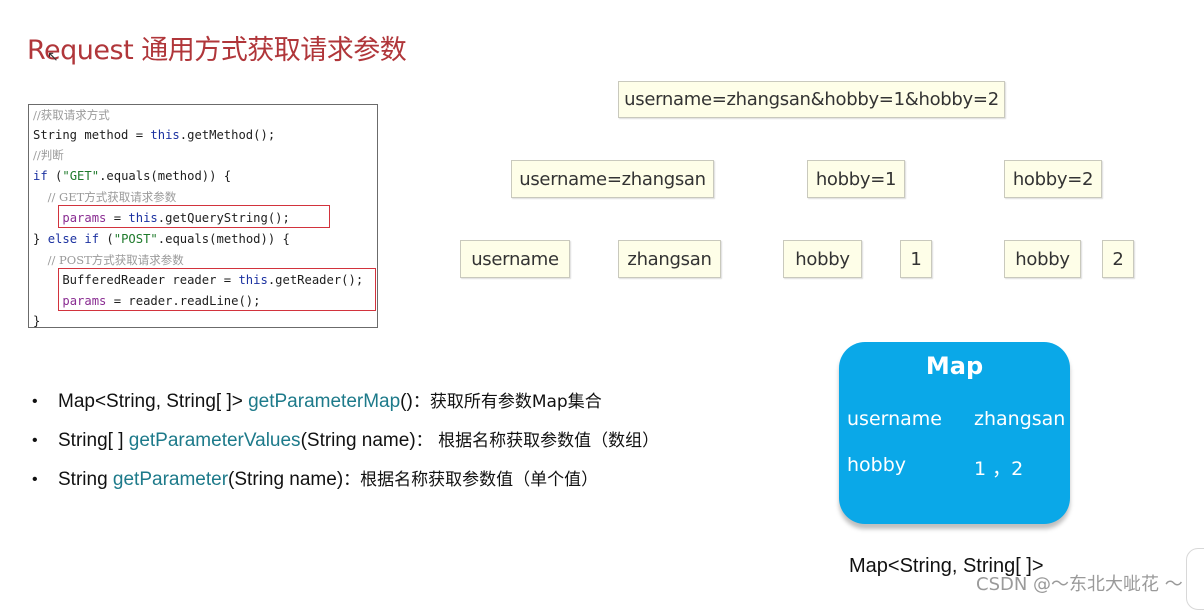 The width and height of the screenshot is (1204, 610). What do you see at coordinates (406, 401) in the screenshot?
I see `method-signature: ()` at bounding box center [406, 401].